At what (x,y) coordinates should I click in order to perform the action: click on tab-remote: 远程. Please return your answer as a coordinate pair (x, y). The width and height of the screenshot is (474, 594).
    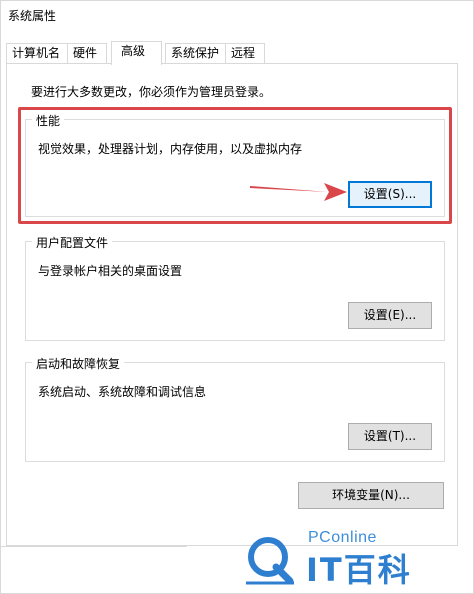
    Looking at the image, I should click on (245, 53).